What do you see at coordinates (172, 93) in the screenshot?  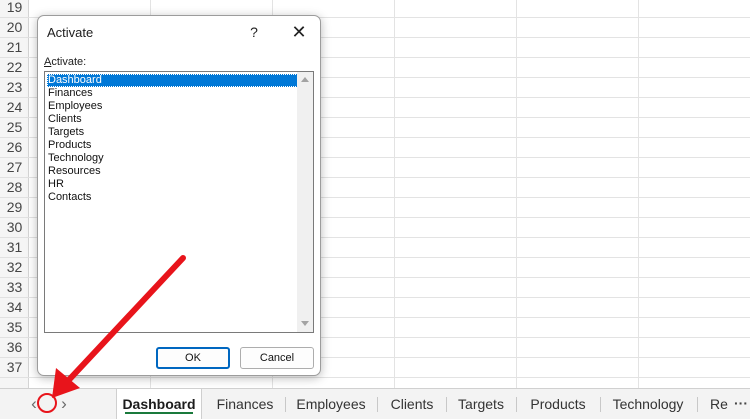 I see `list-item: Finances` at bounding box center [172, 93].